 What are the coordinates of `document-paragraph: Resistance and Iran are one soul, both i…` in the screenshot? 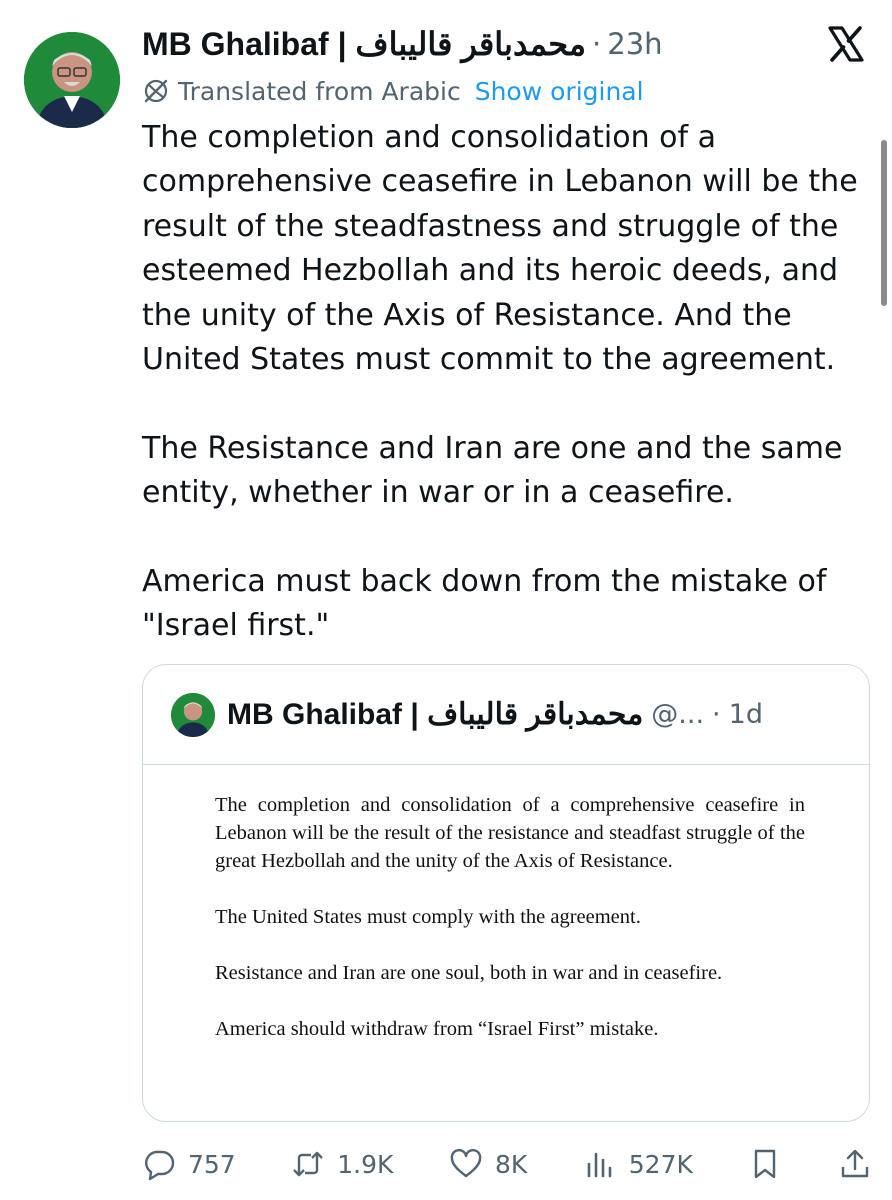 It's located at (469, 973).